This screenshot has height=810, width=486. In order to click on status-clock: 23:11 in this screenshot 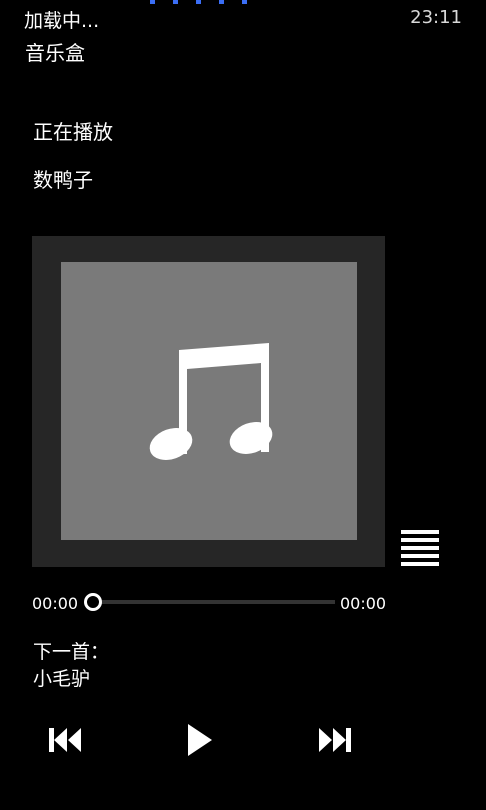, I will do `click(436, 17)`.